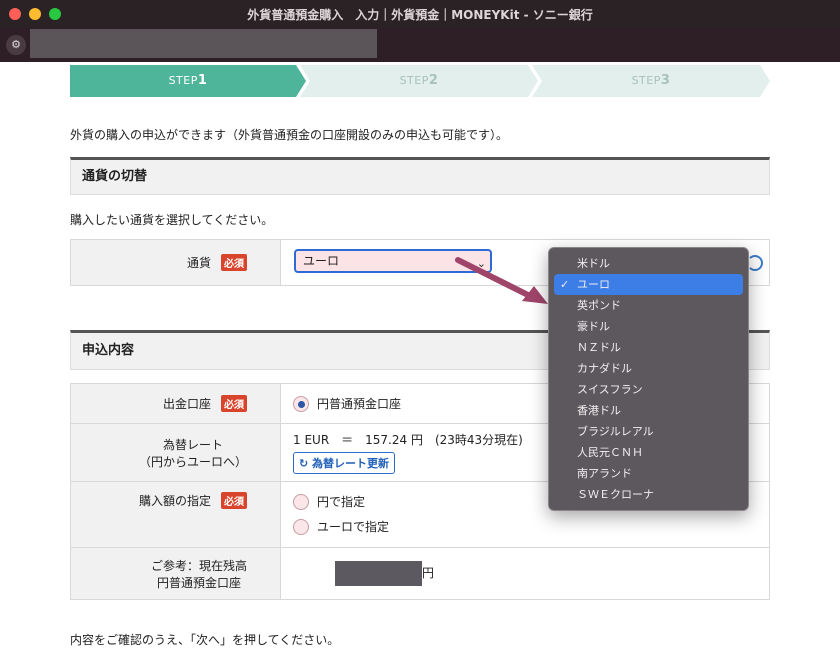 This screenshot has width=840, height=662. I want to click on dropdown-option: ＮＺドル, so click(648, 347).